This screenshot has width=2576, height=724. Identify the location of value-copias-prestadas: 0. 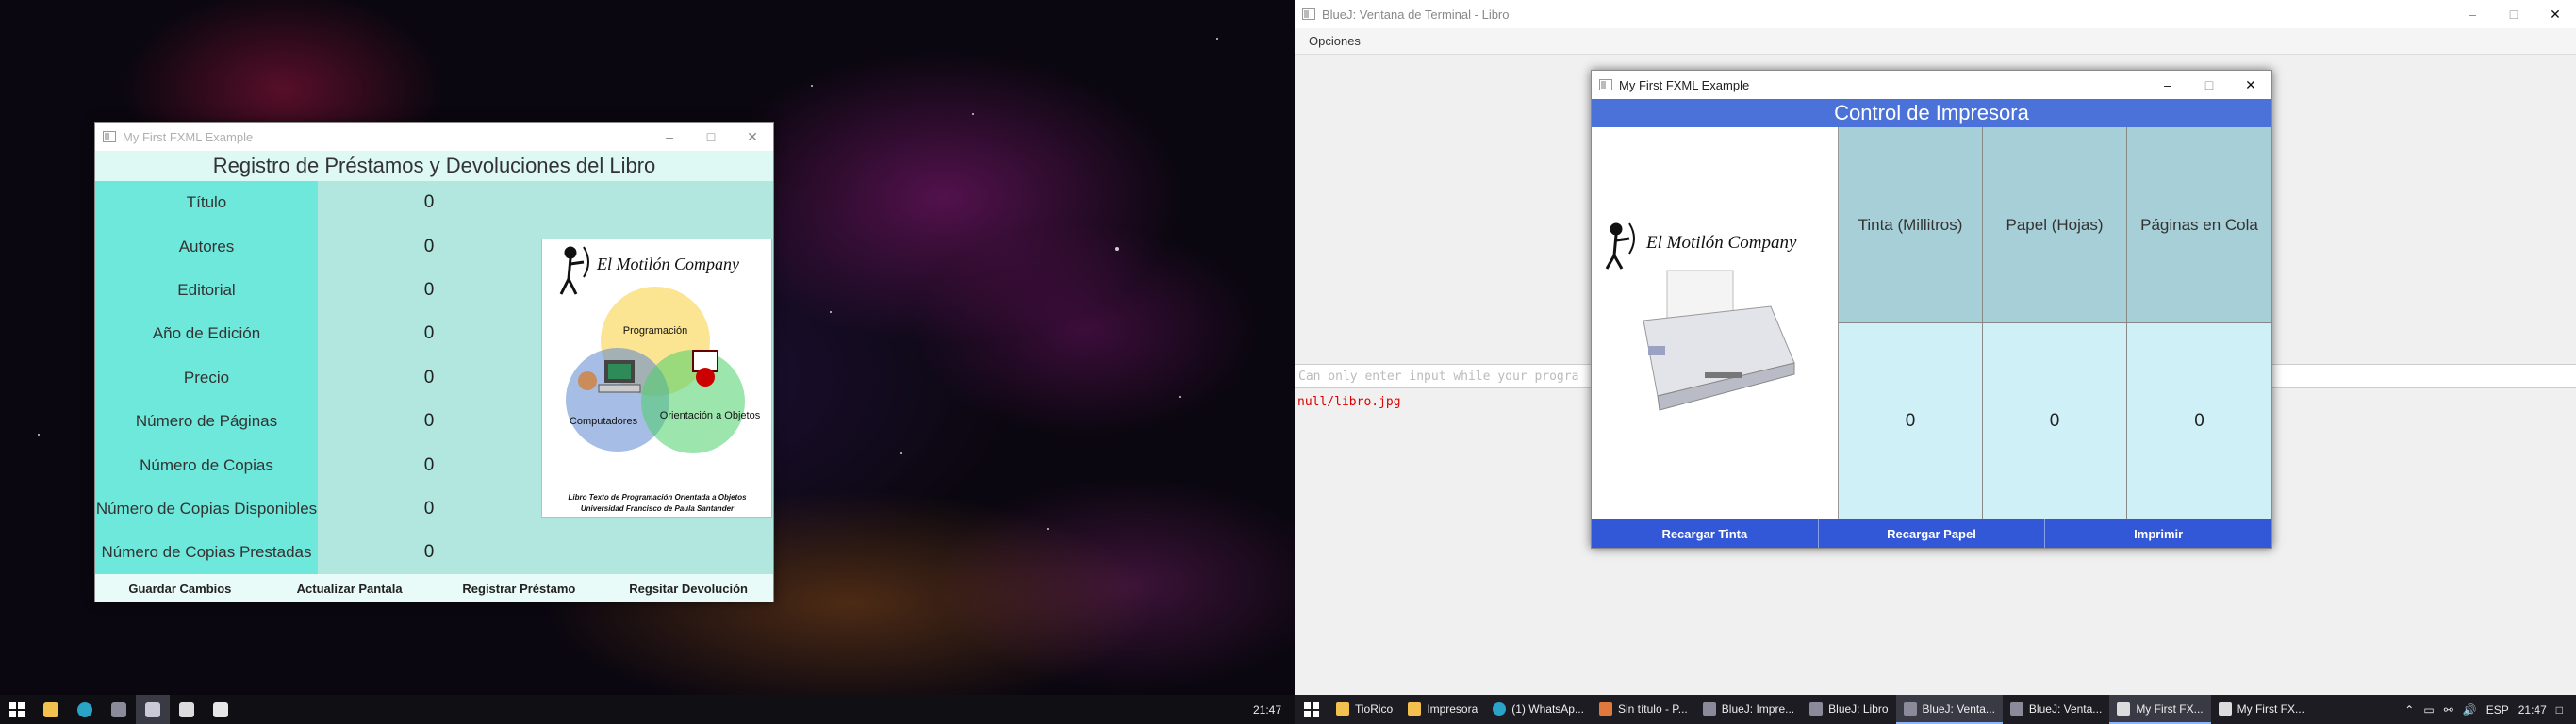
(429, 552).